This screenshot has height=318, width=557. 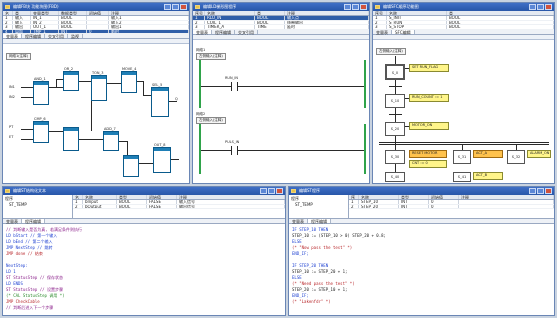 What do you see at coordinates (281, 114) in the screenshot?
I see `ld-canvas: 网络1 左侧输入(注释) RUN_IN 网络2 左侧输入(注释) PULS_IN` at bounding box center [281, 114].